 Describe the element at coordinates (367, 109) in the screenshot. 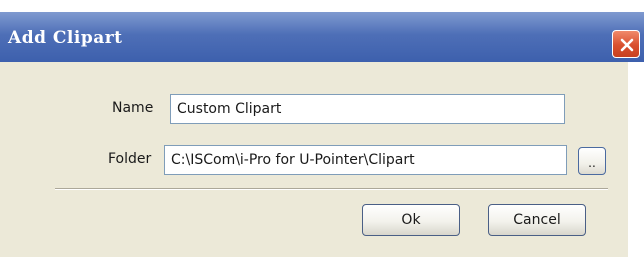

I see `name-input: Custom Clipart` at that location.